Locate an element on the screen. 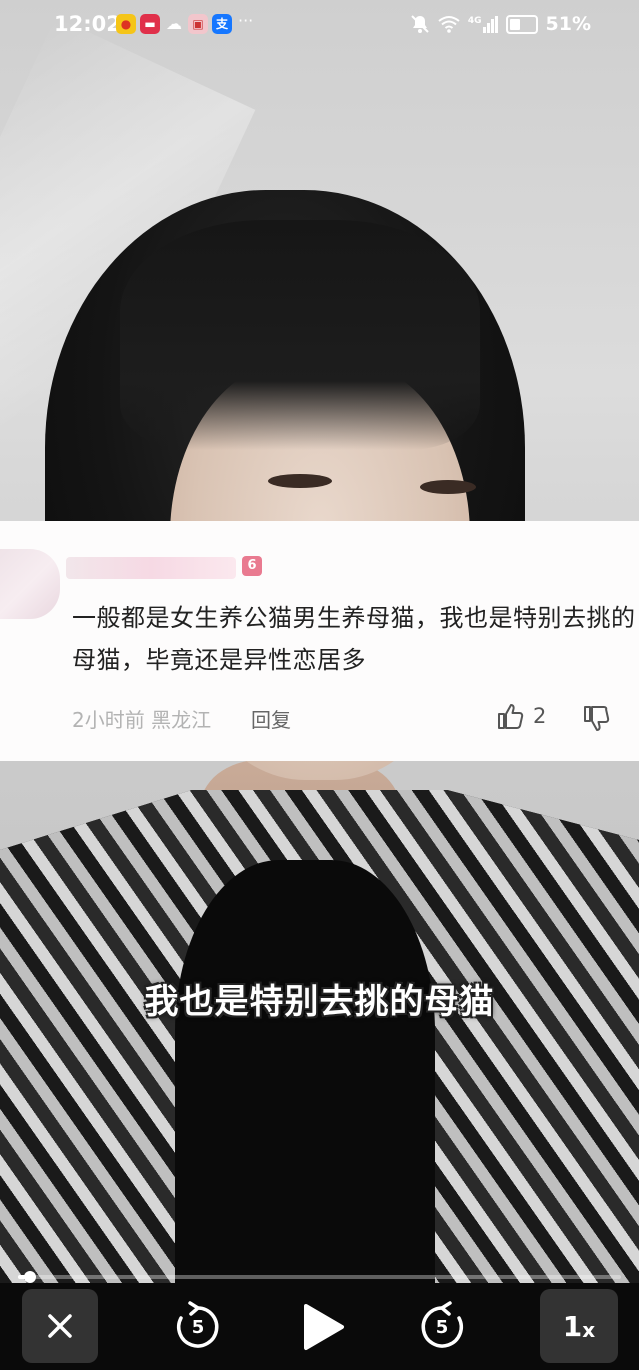 The height and width of the screenshot is (1370, 639). weibo-icon: ● is located at coordinates (126, 24).